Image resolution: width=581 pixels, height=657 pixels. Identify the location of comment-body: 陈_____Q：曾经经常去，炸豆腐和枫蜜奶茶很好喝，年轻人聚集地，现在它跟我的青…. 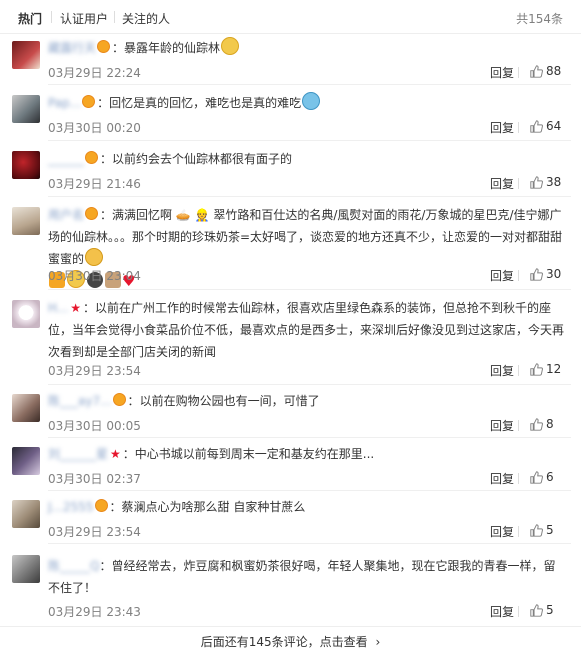
(307, 577).